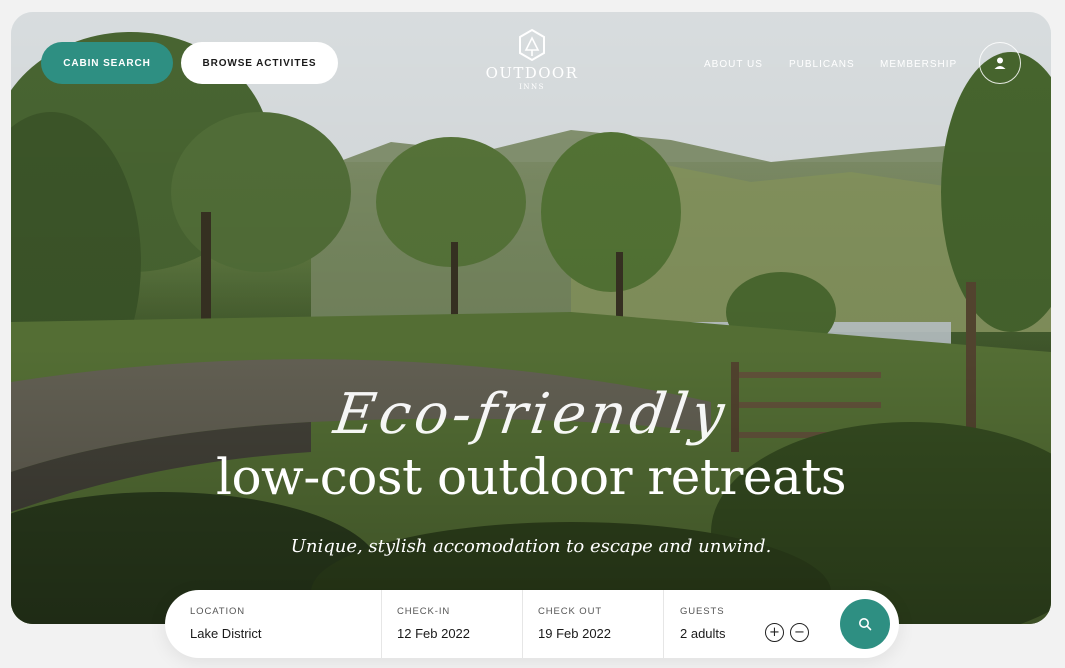 The width and height of the screenshot is (1065, 668). Describe the element at coordinates (570, 611) in the screenshot. I see `checkout-label: CHECK OUT` at that location.